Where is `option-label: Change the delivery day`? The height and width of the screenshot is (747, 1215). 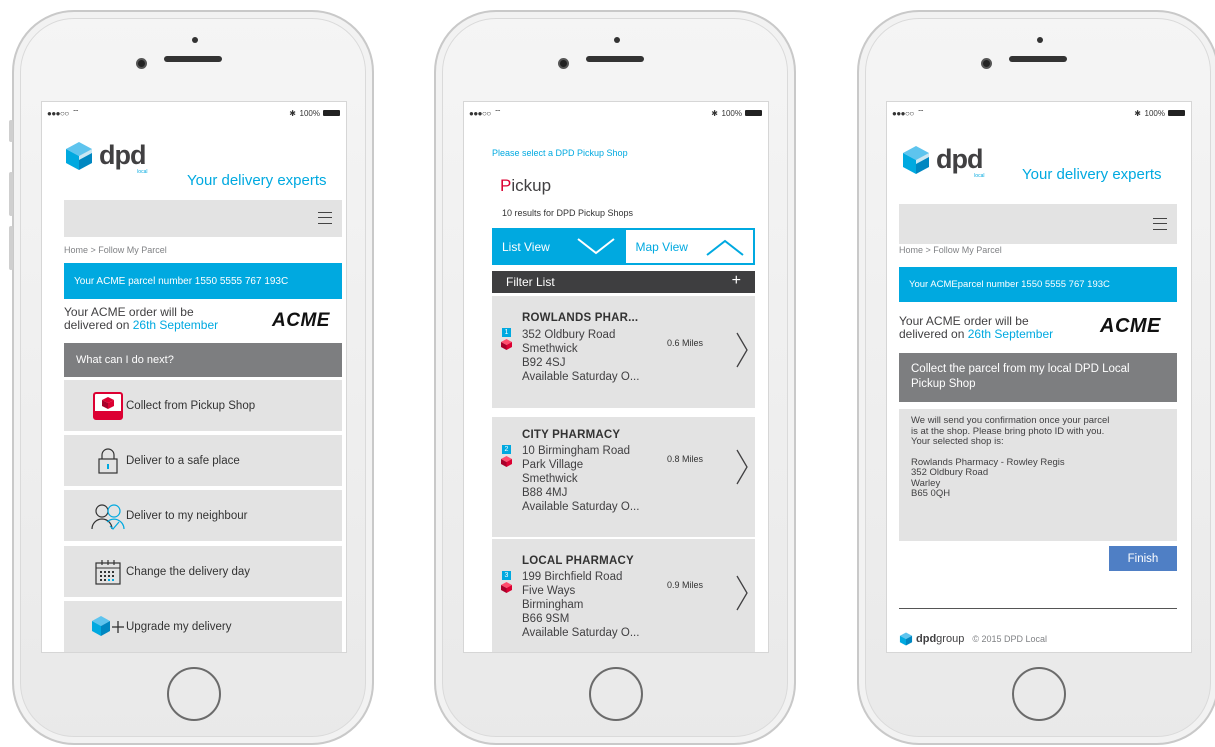 option-label: Change the delivery day is located at coordinates (188, 571).